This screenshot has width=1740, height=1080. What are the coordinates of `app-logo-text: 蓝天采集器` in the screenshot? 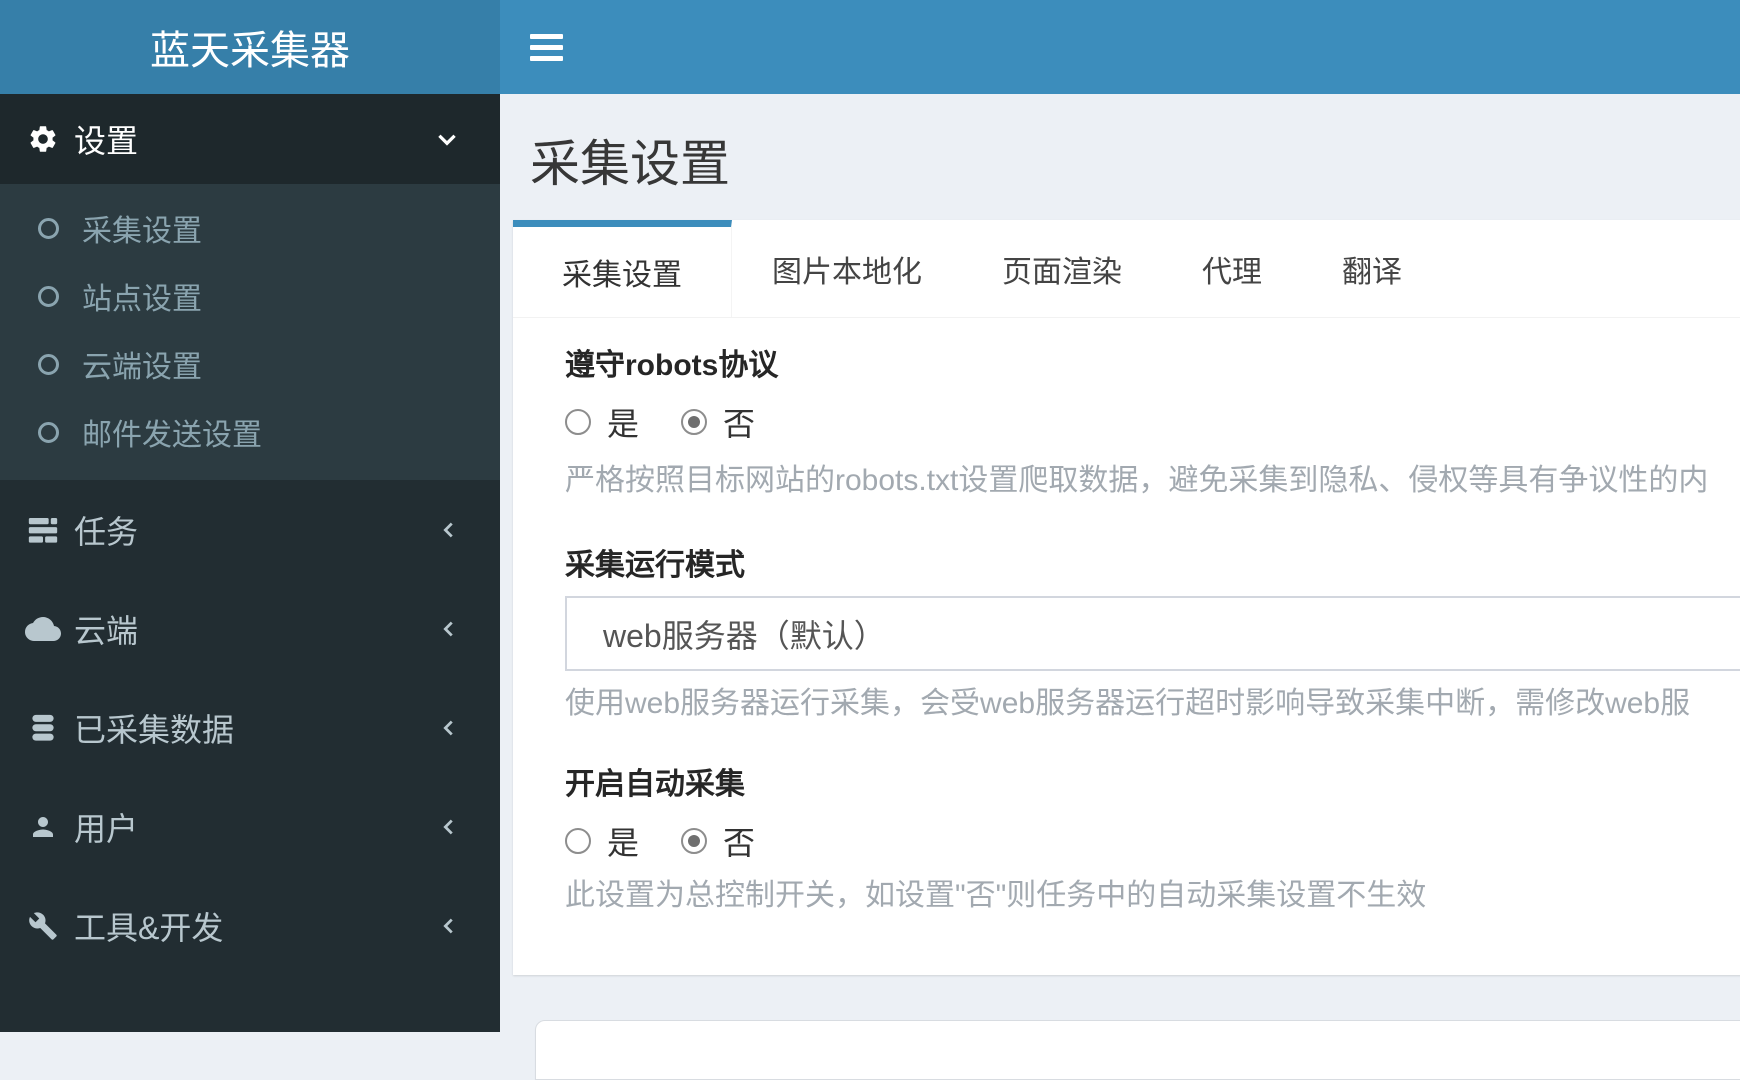 It's located at (250, 47).